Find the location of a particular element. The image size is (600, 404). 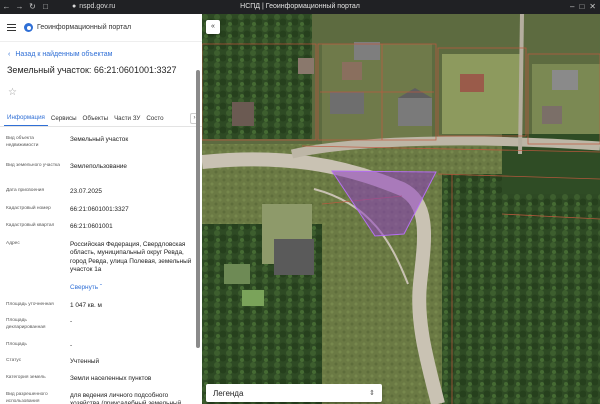

attr-label: Вид разрешенного использования is located at coordinates (27, 398).